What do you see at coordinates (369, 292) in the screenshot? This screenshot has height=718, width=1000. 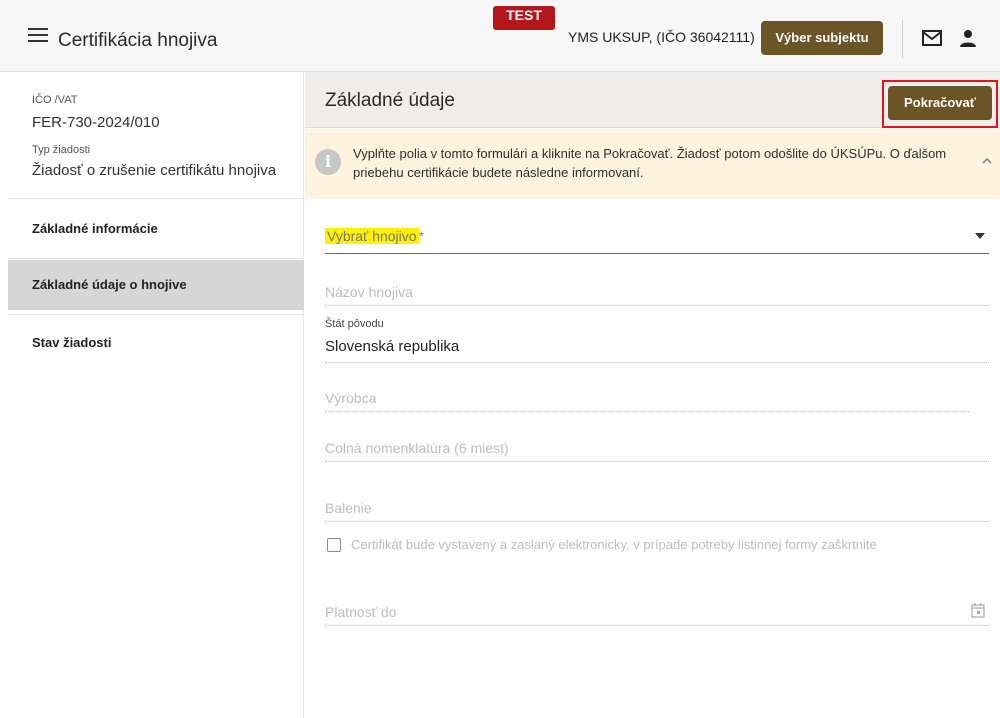 I see `fertilizer-name-placeholder: Názov hnojiva` at bounding box center [369, 292].